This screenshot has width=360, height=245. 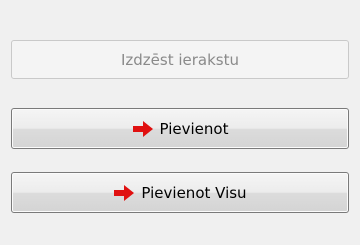 What do you see at coordinates (194, 128) in the screenshot?
I see `add-button-label: Pievienot` at bounding box center [194, 128].